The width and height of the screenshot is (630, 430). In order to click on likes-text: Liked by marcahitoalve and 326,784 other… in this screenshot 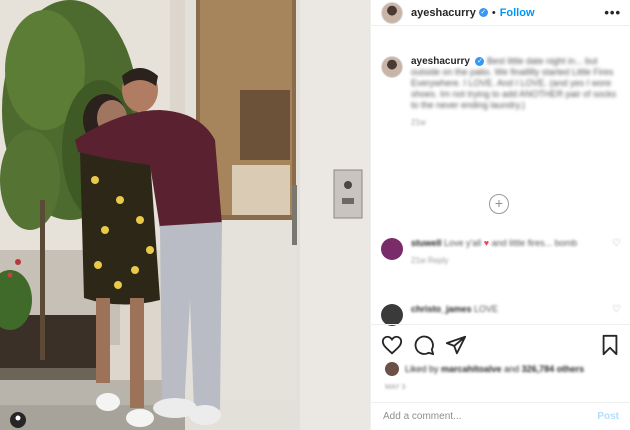, I will do `click(494, 369)`.